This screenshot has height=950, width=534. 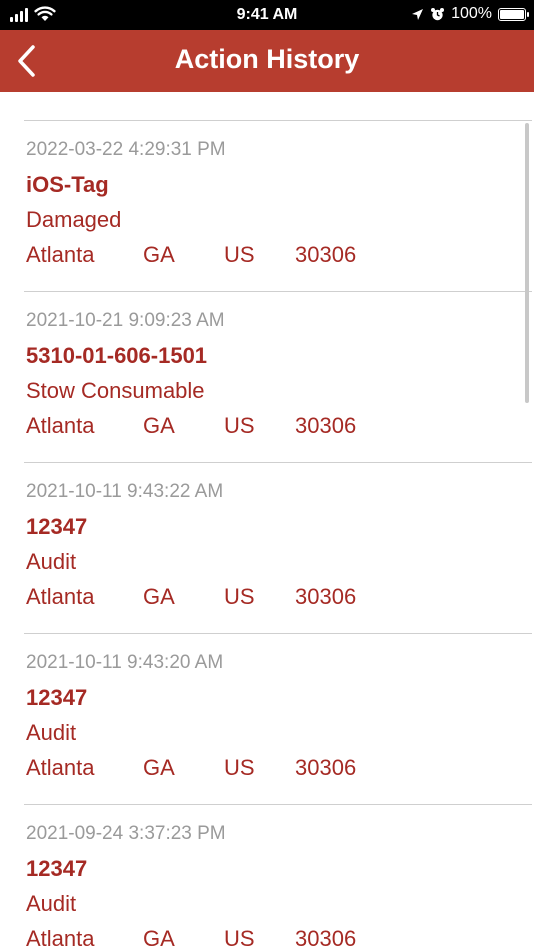 I want to click on status-right: 100%, so click(x=470, y=14).